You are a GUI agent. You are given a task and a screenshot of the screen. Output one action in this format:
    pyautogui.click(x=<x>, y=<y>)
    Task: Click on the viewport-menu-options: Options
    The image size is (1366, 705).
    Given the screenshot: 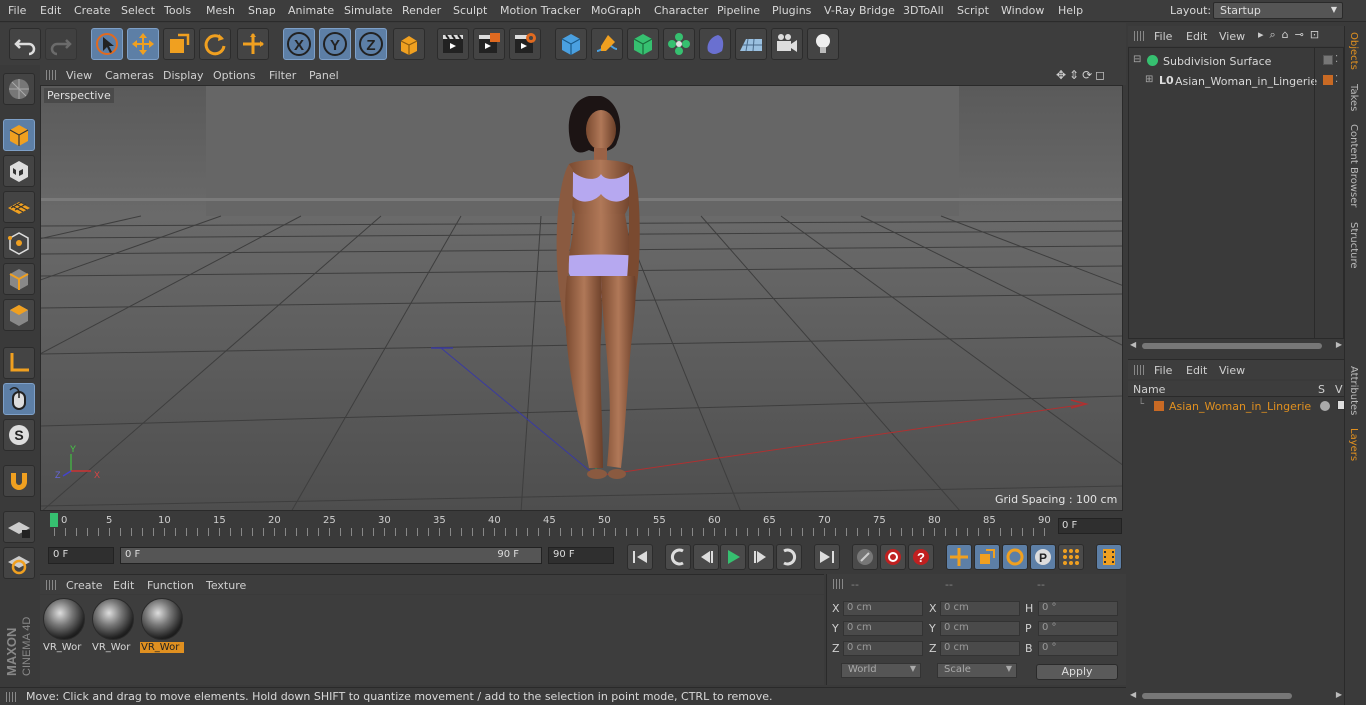 What is the action you would take?
    pyautogui.click(x=234, y=75)
    